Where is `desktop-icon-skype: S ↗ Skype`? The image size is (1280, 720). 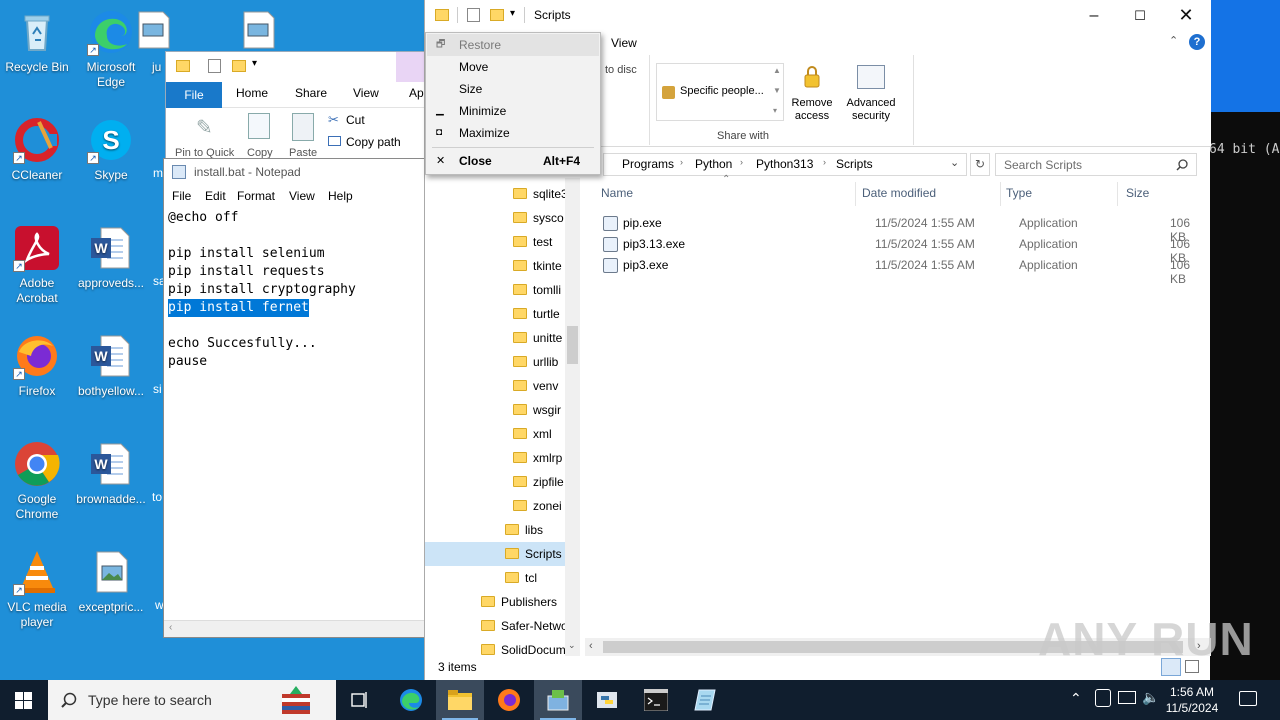 desktop-icon-skype: S ↗ Skype is located at coordinates (111, 149).